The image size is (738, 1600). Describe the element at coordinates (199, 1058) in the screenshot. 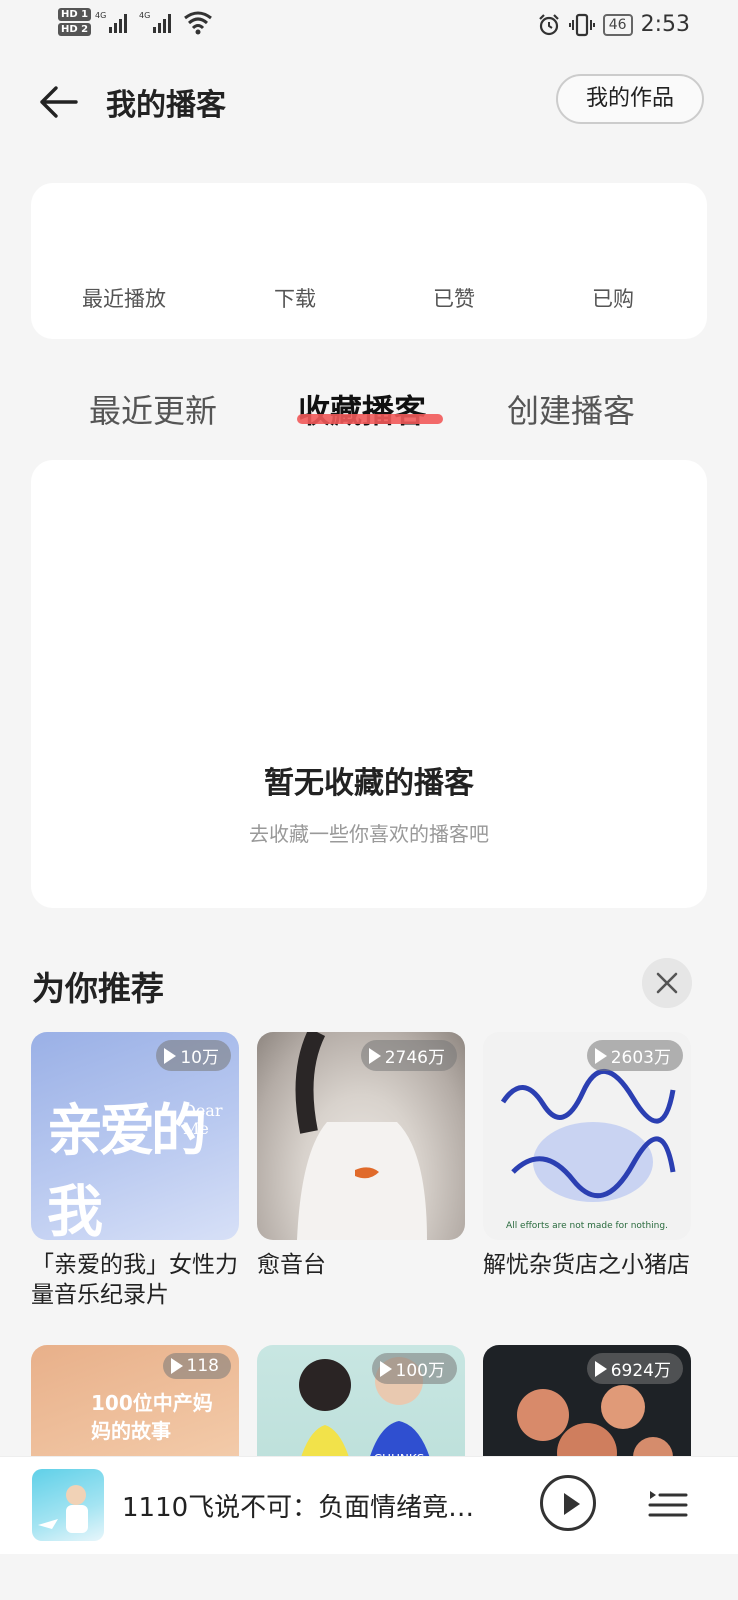

I see `play-count: 10万` at that location.